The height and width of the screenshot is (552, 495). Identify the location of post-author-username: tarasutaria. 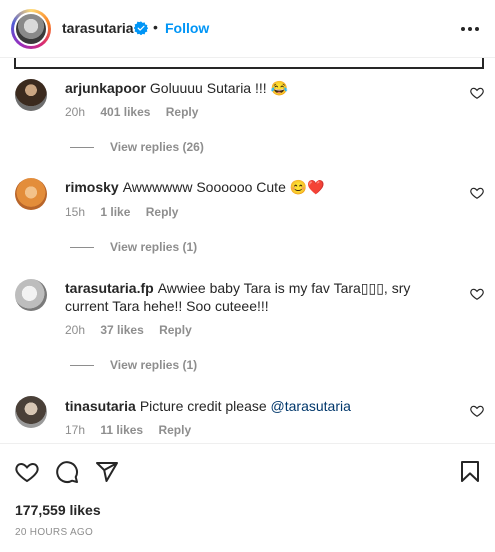
(98, 28).